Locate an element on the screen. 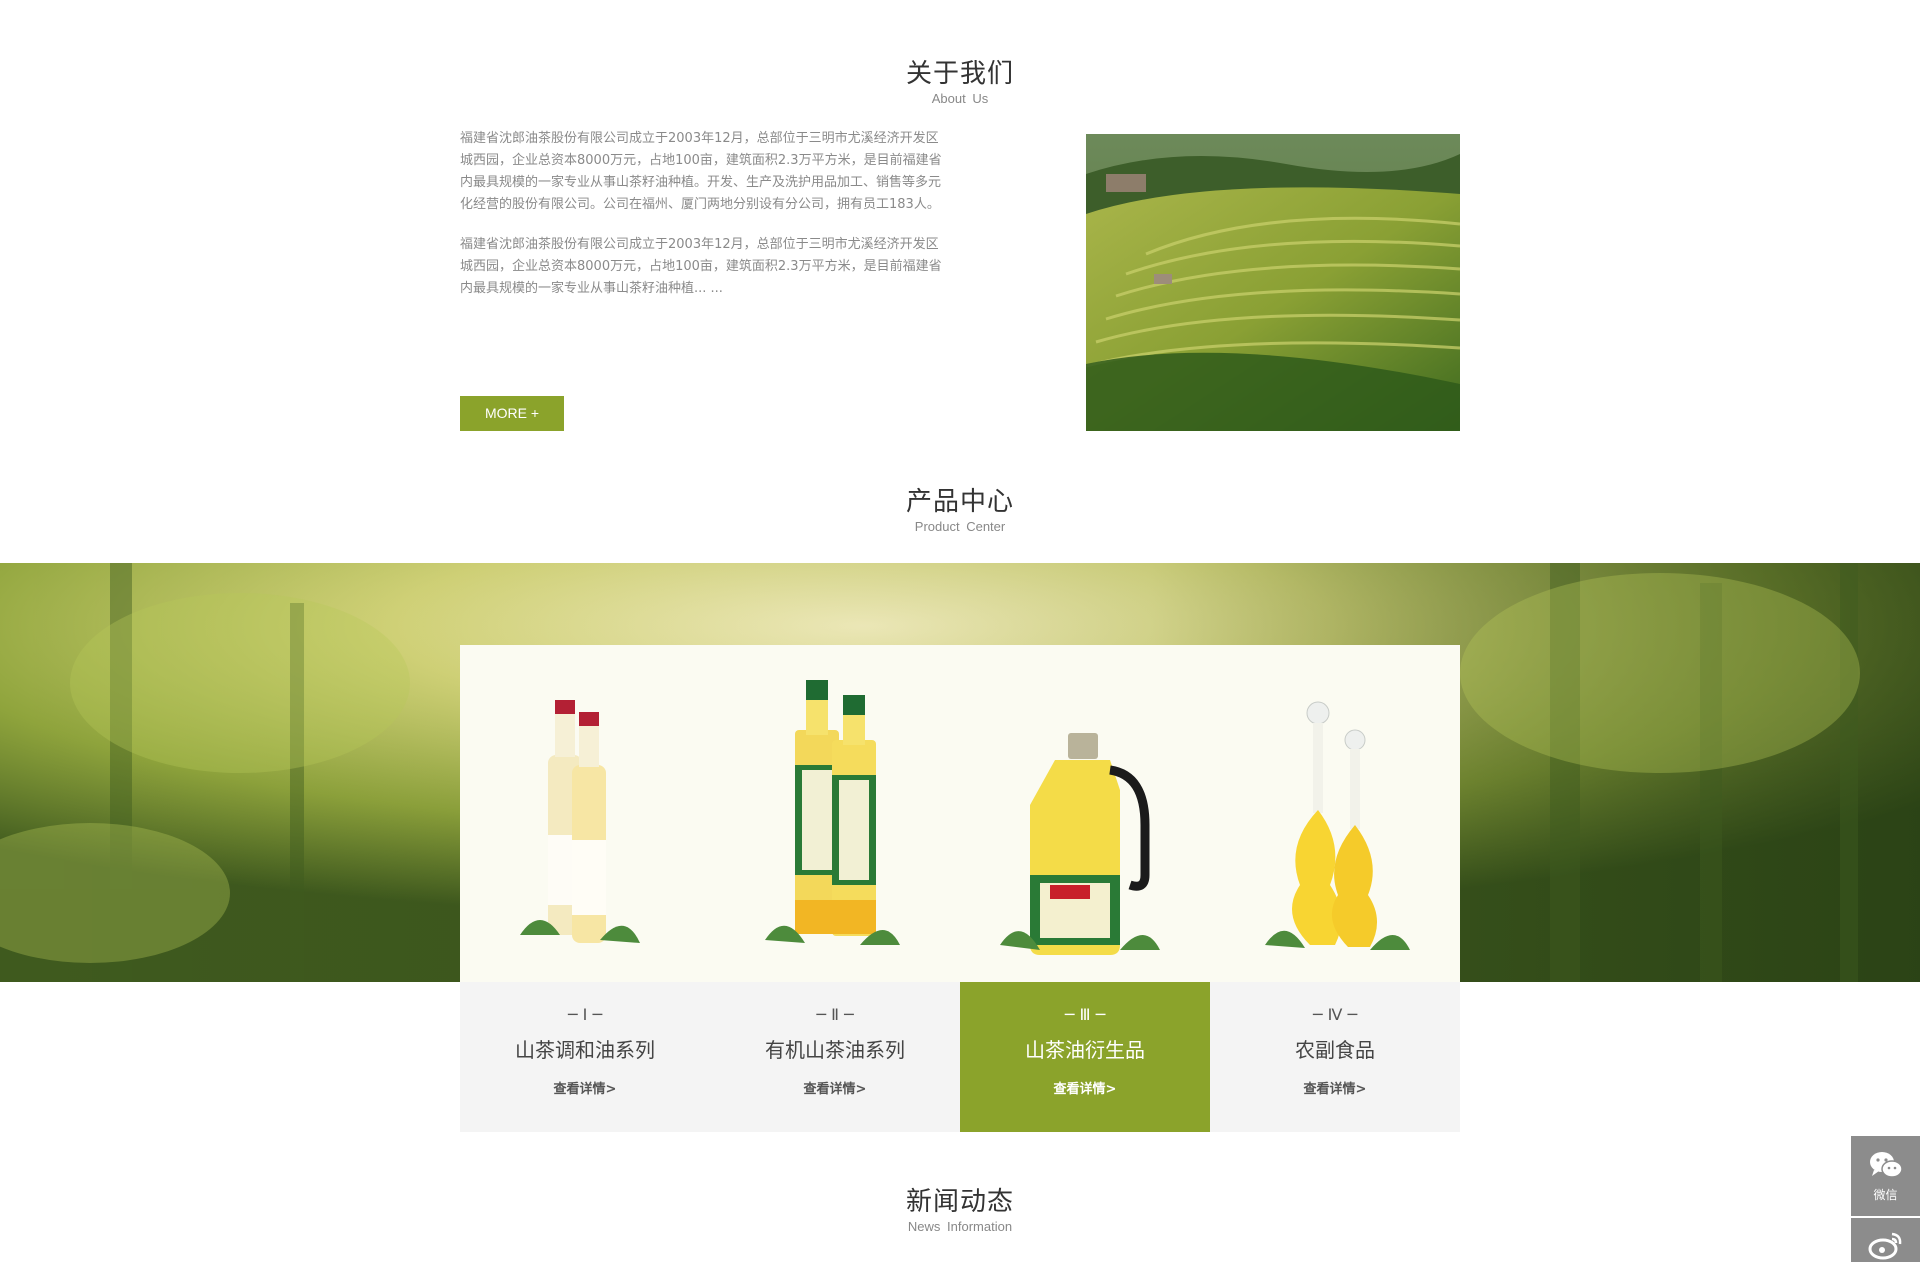 Image resolution: width=1920 pixels, height=1262 pixels. product-name: 山茶调和油系列 is located at coordinates (585, 1050).